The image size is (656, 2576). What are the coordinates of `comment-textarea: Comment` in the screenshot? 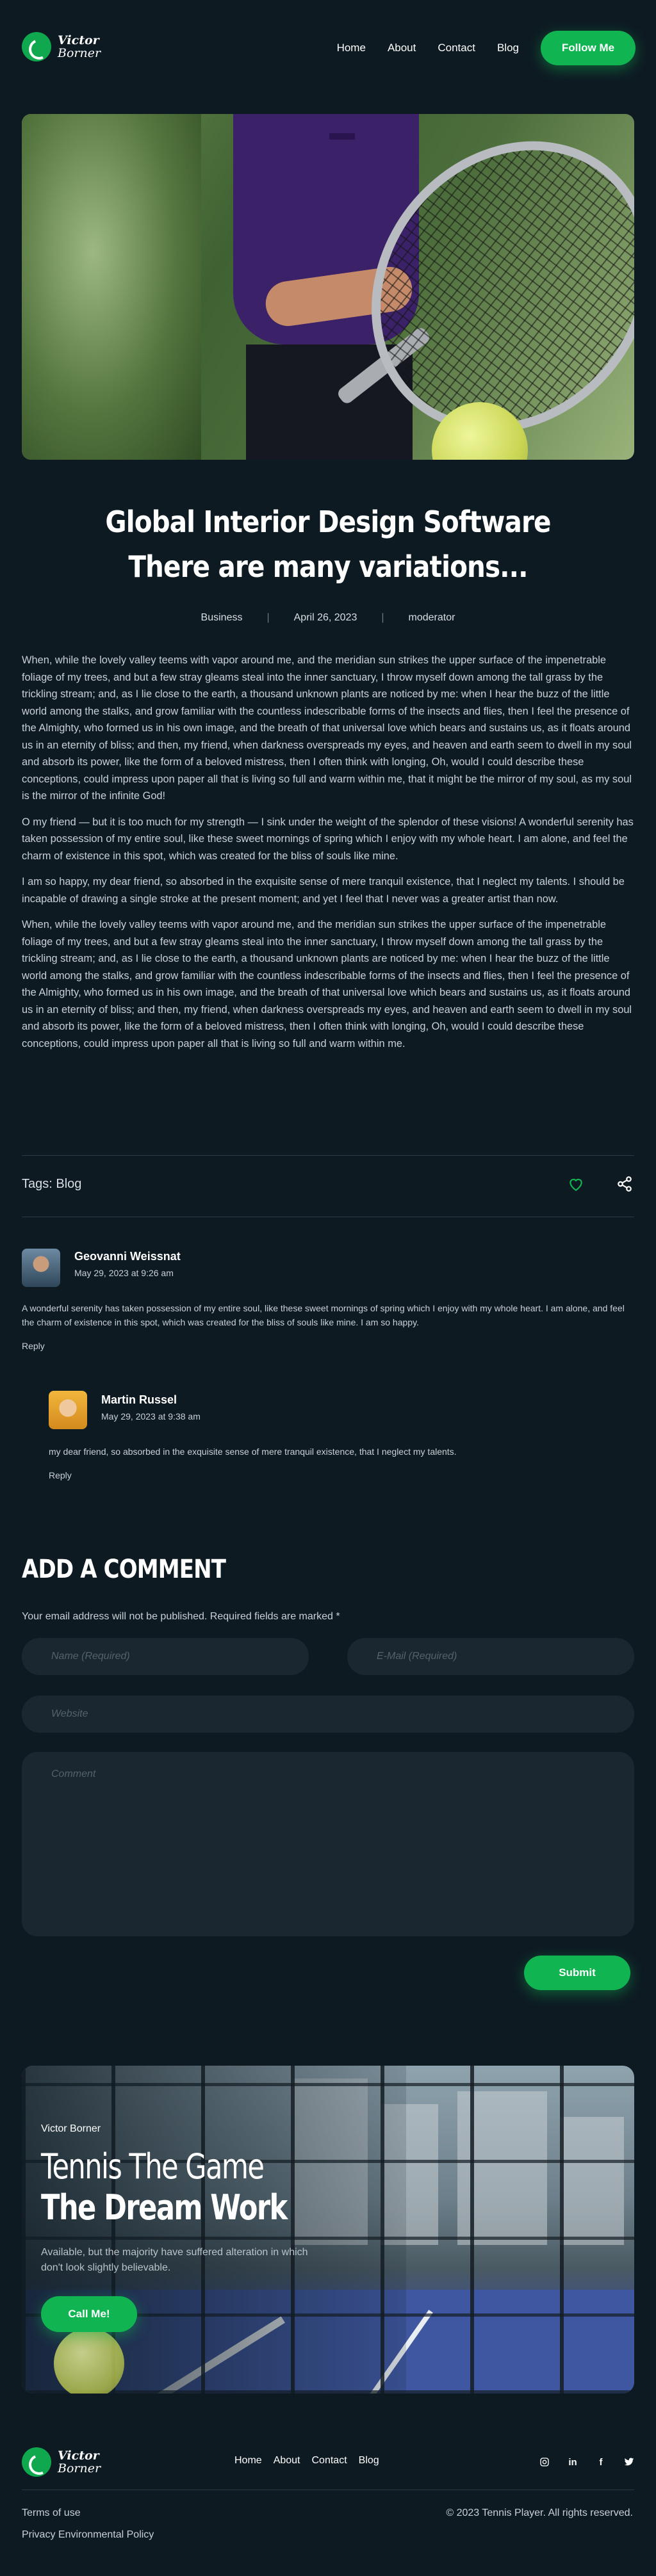 It's located at (328, 1844).